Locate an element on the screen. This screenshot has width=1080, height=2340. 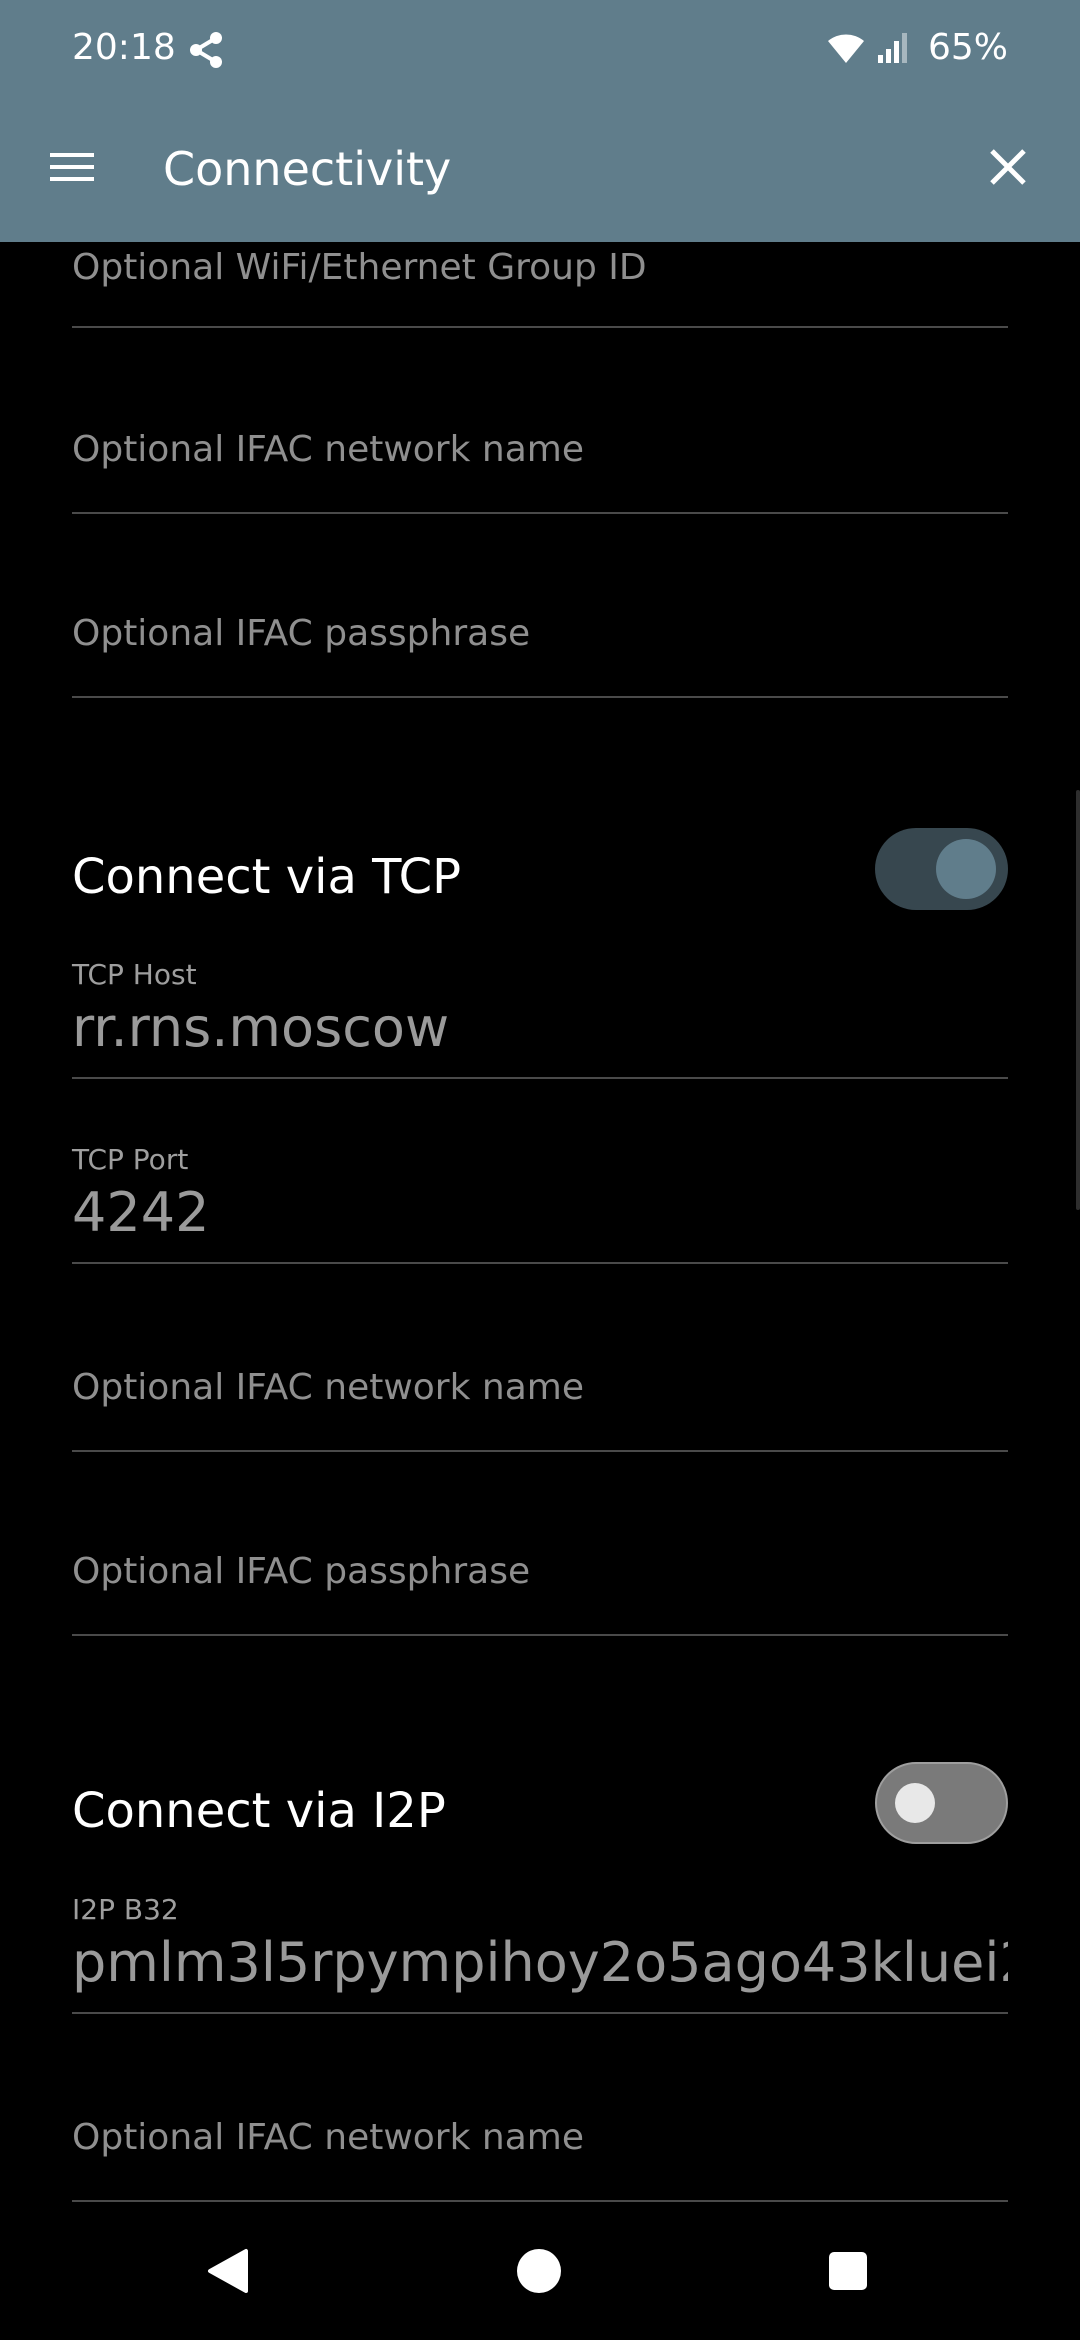
i2p-b32-value: pmlm3l5rpympihoy2o5ago43kluei2 is located at coordinates (540, 1962).